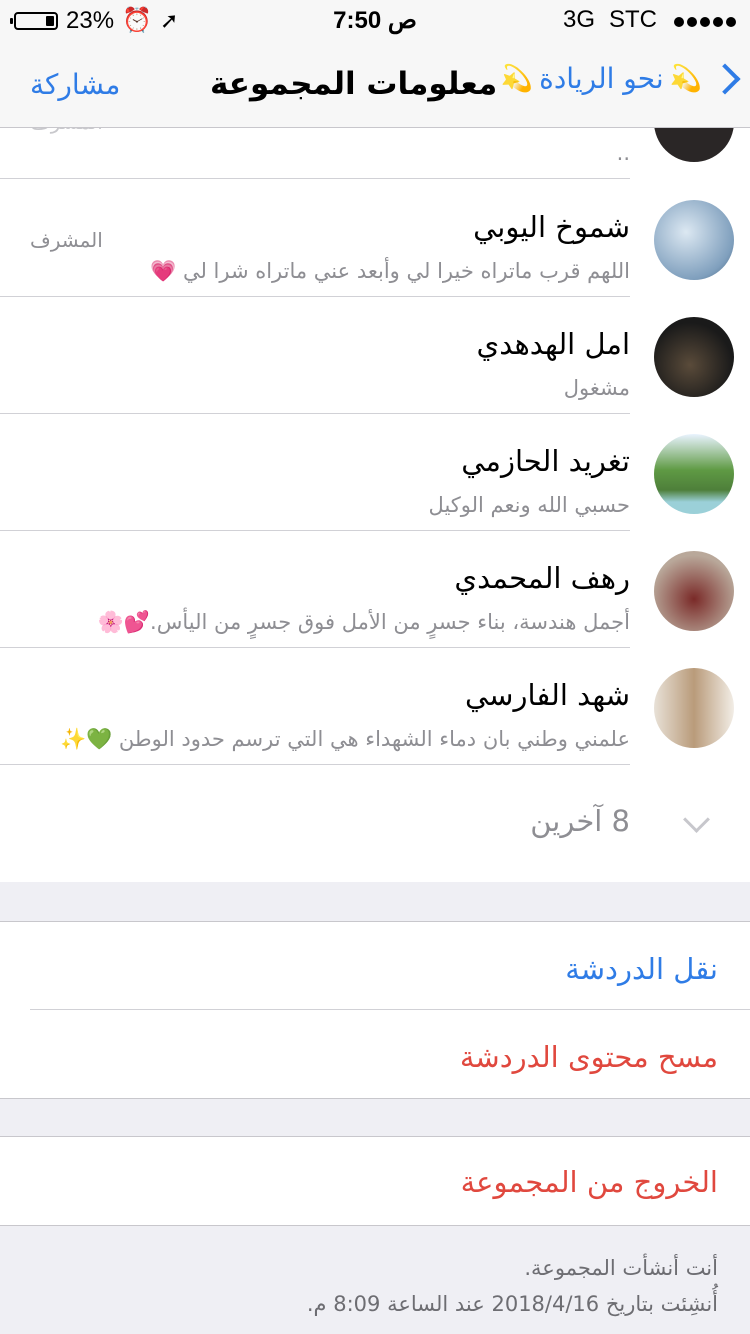  I want to click on member-row: امل الهدهدي مشغول, so click(375, 355).